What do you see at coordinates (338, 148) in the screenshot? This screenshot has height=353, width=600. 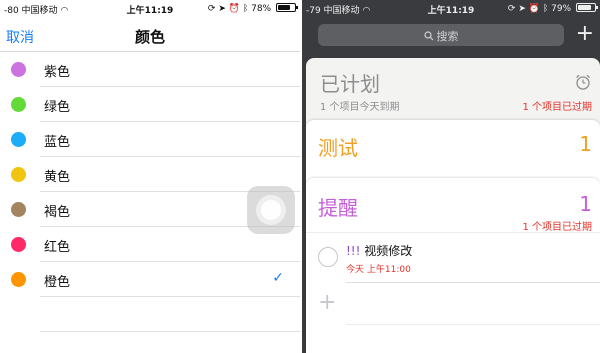 I see `list-title: 测试` at bounding box center [338, 148].